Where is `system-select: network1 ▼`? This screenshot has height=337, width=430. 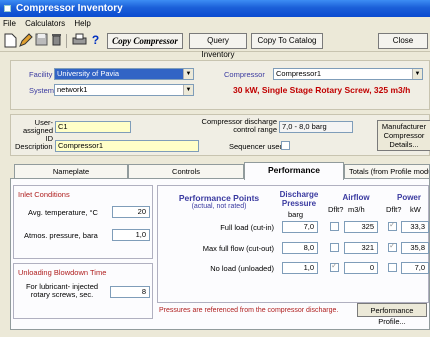 system-select: network1 ▼ is located at coordinates (124, 90).